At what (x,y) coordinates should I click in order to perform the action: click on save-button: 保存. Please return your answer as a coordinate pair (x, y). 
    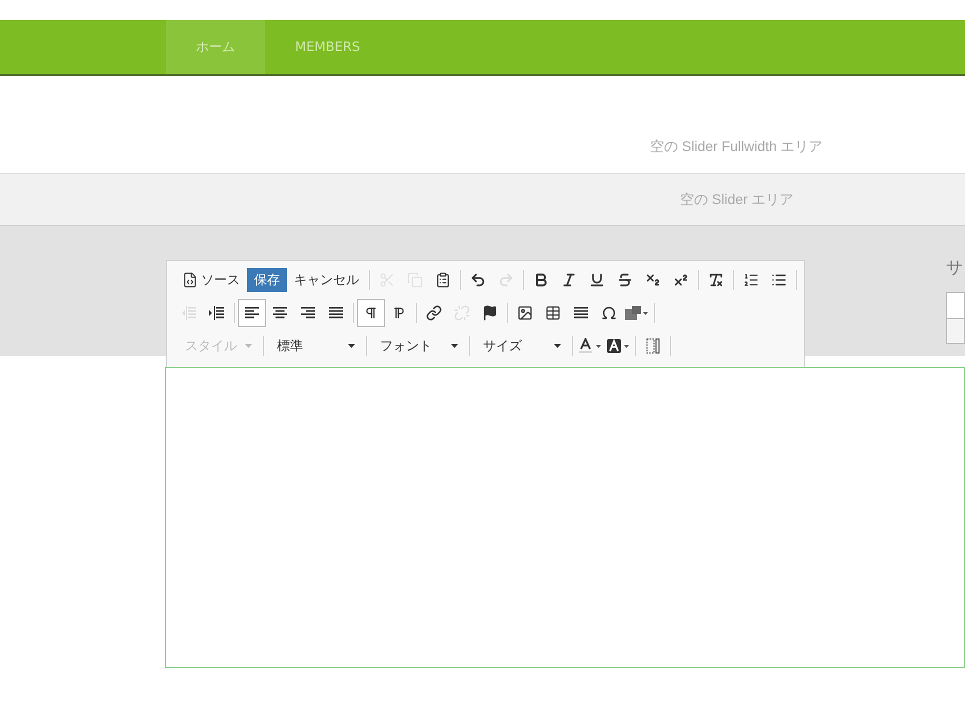
    Looking at the image, I should click on (267, 280).